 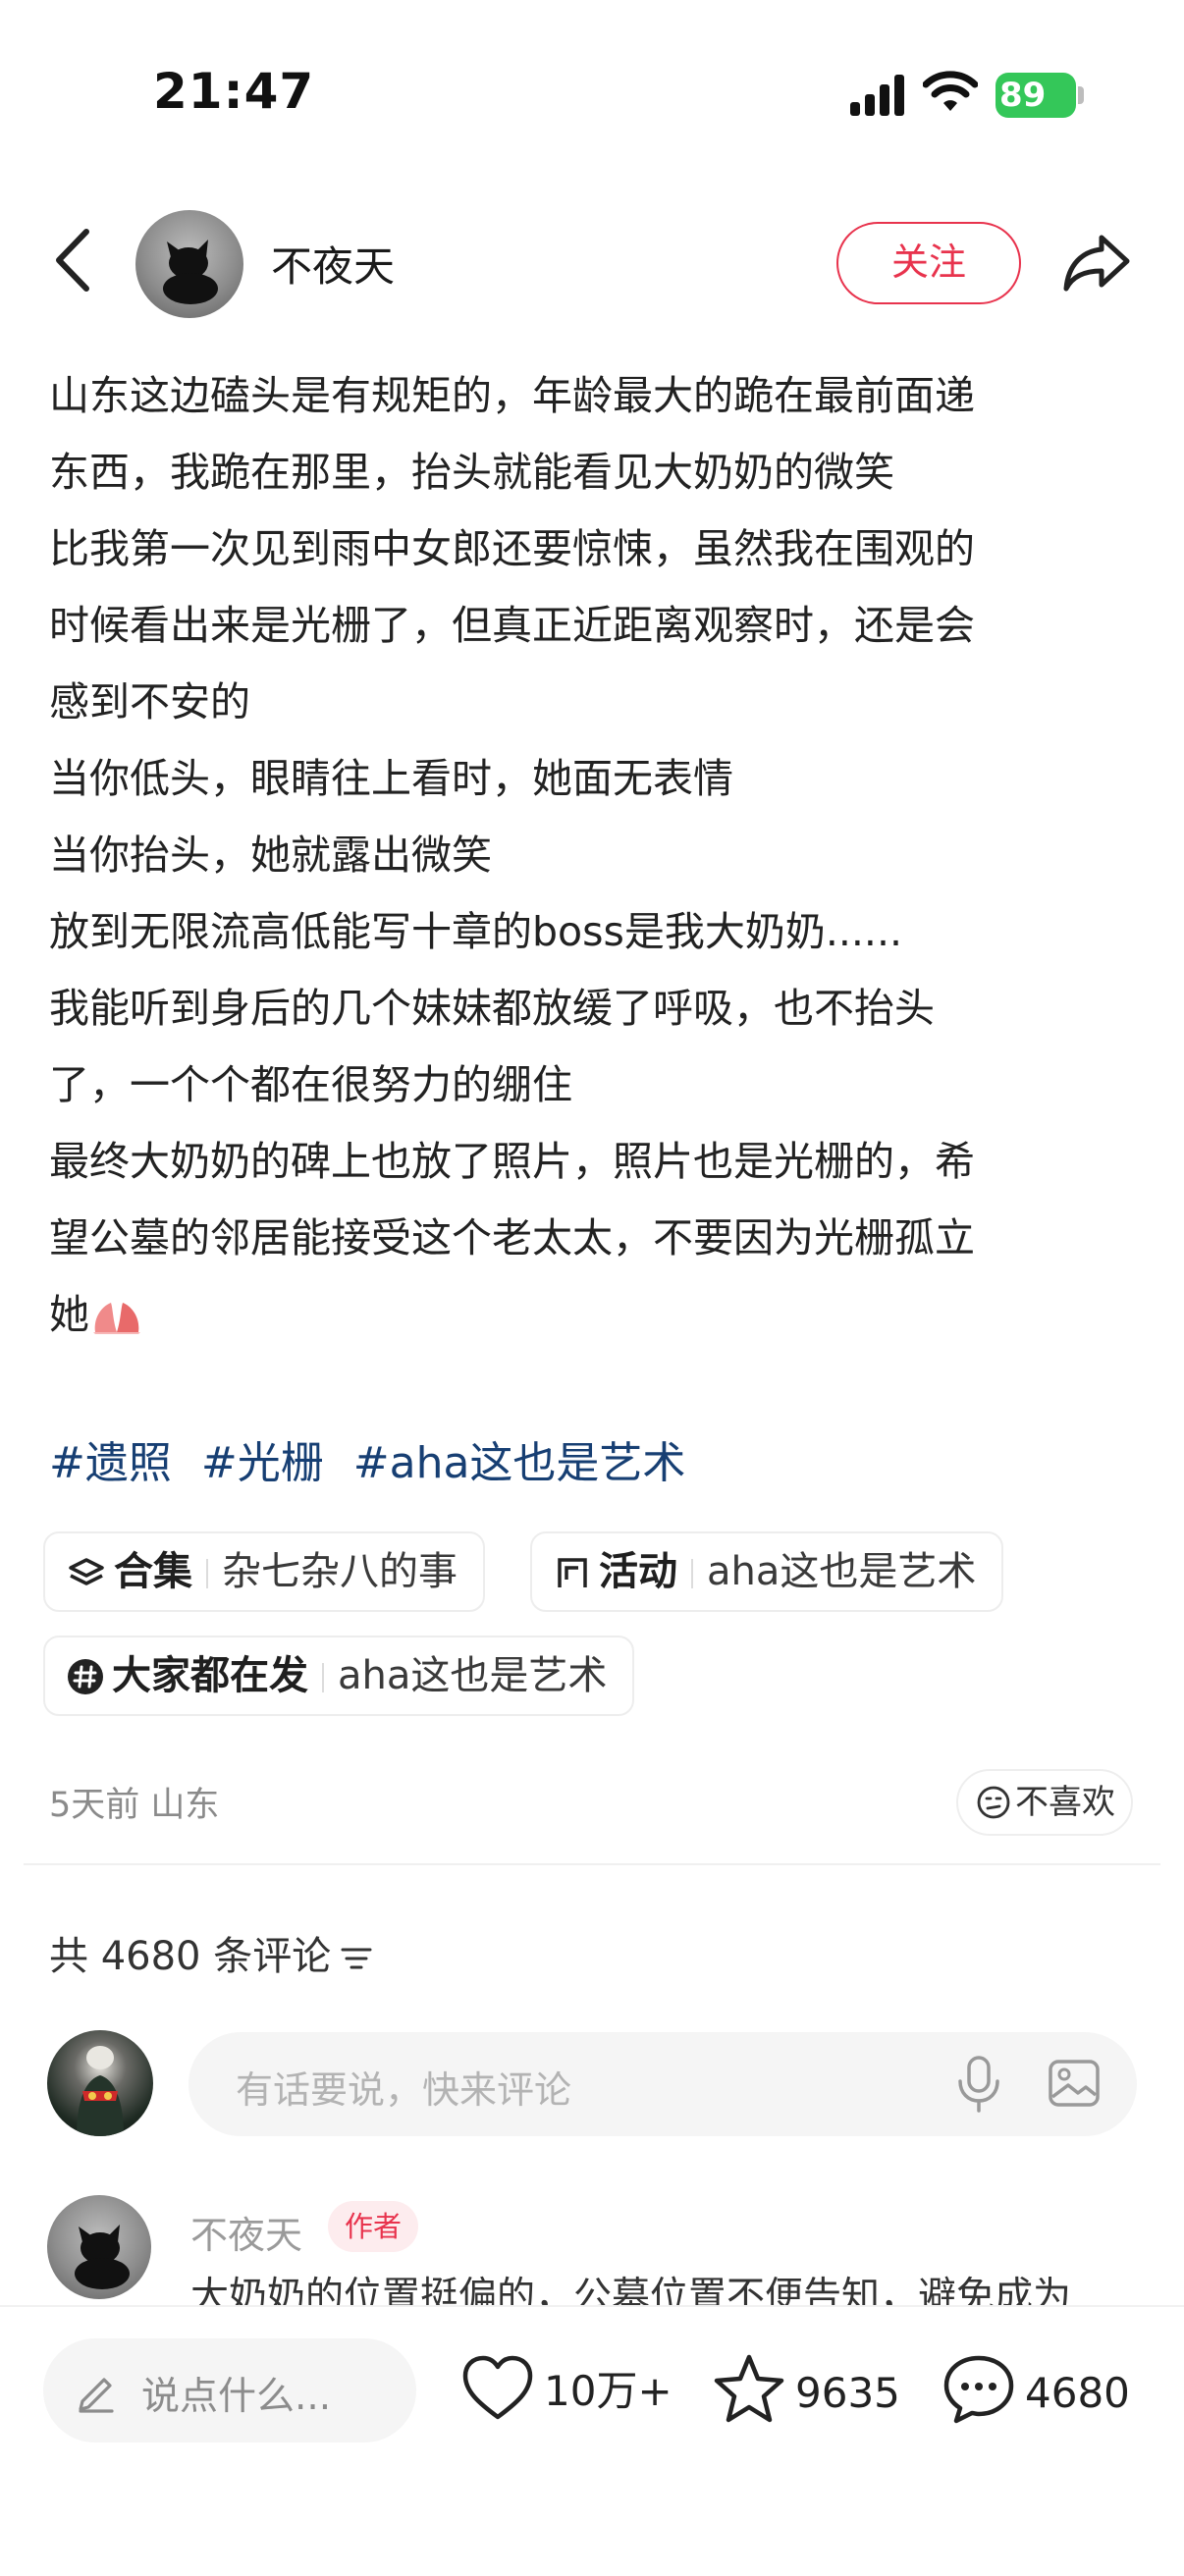 I want to click on author-name: 不夜天, so click(x=333, y=264).